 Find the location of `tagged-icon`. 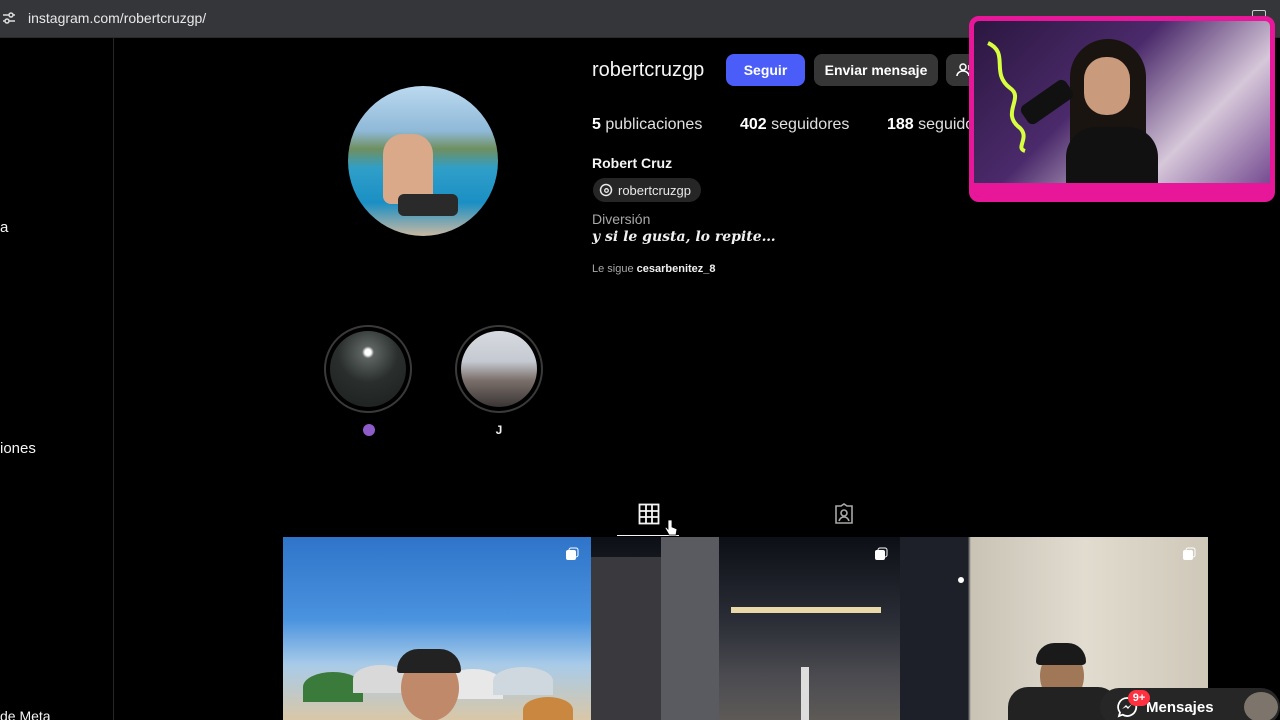

tagged-icon is located at coordinates (844, 514).